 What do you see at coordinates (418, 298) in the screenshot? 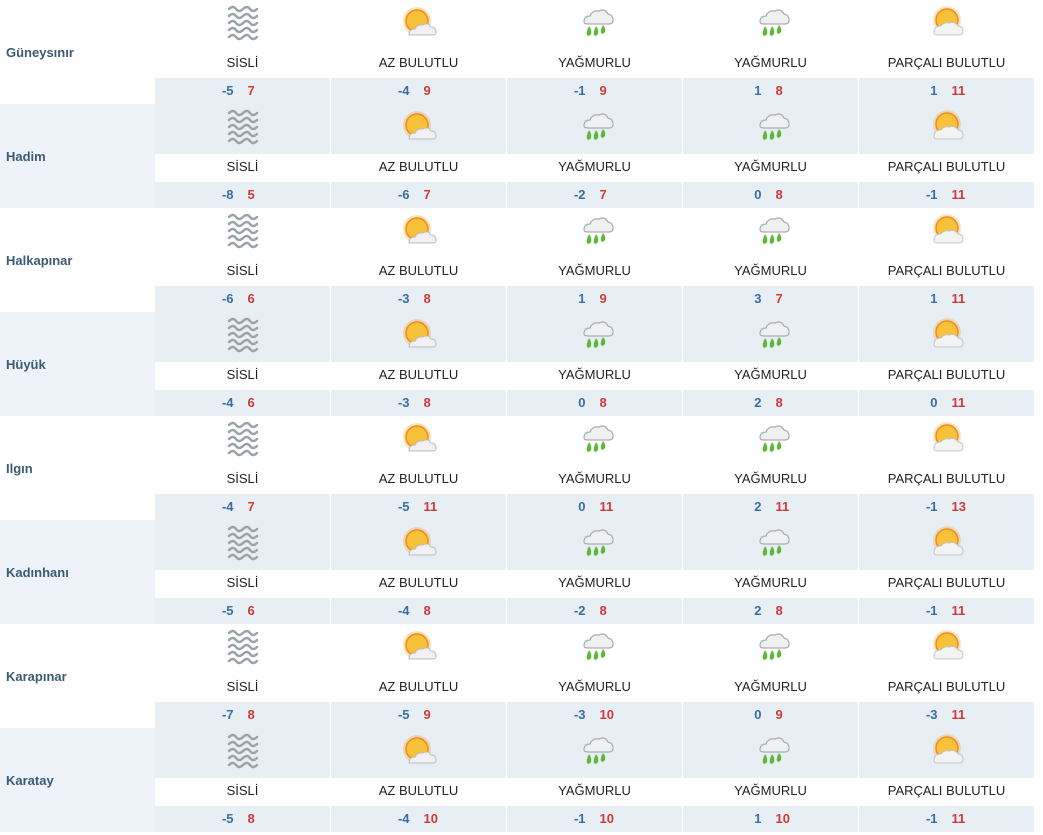
I see `temperature-range: -3 8` at bounding box center [418, 298].